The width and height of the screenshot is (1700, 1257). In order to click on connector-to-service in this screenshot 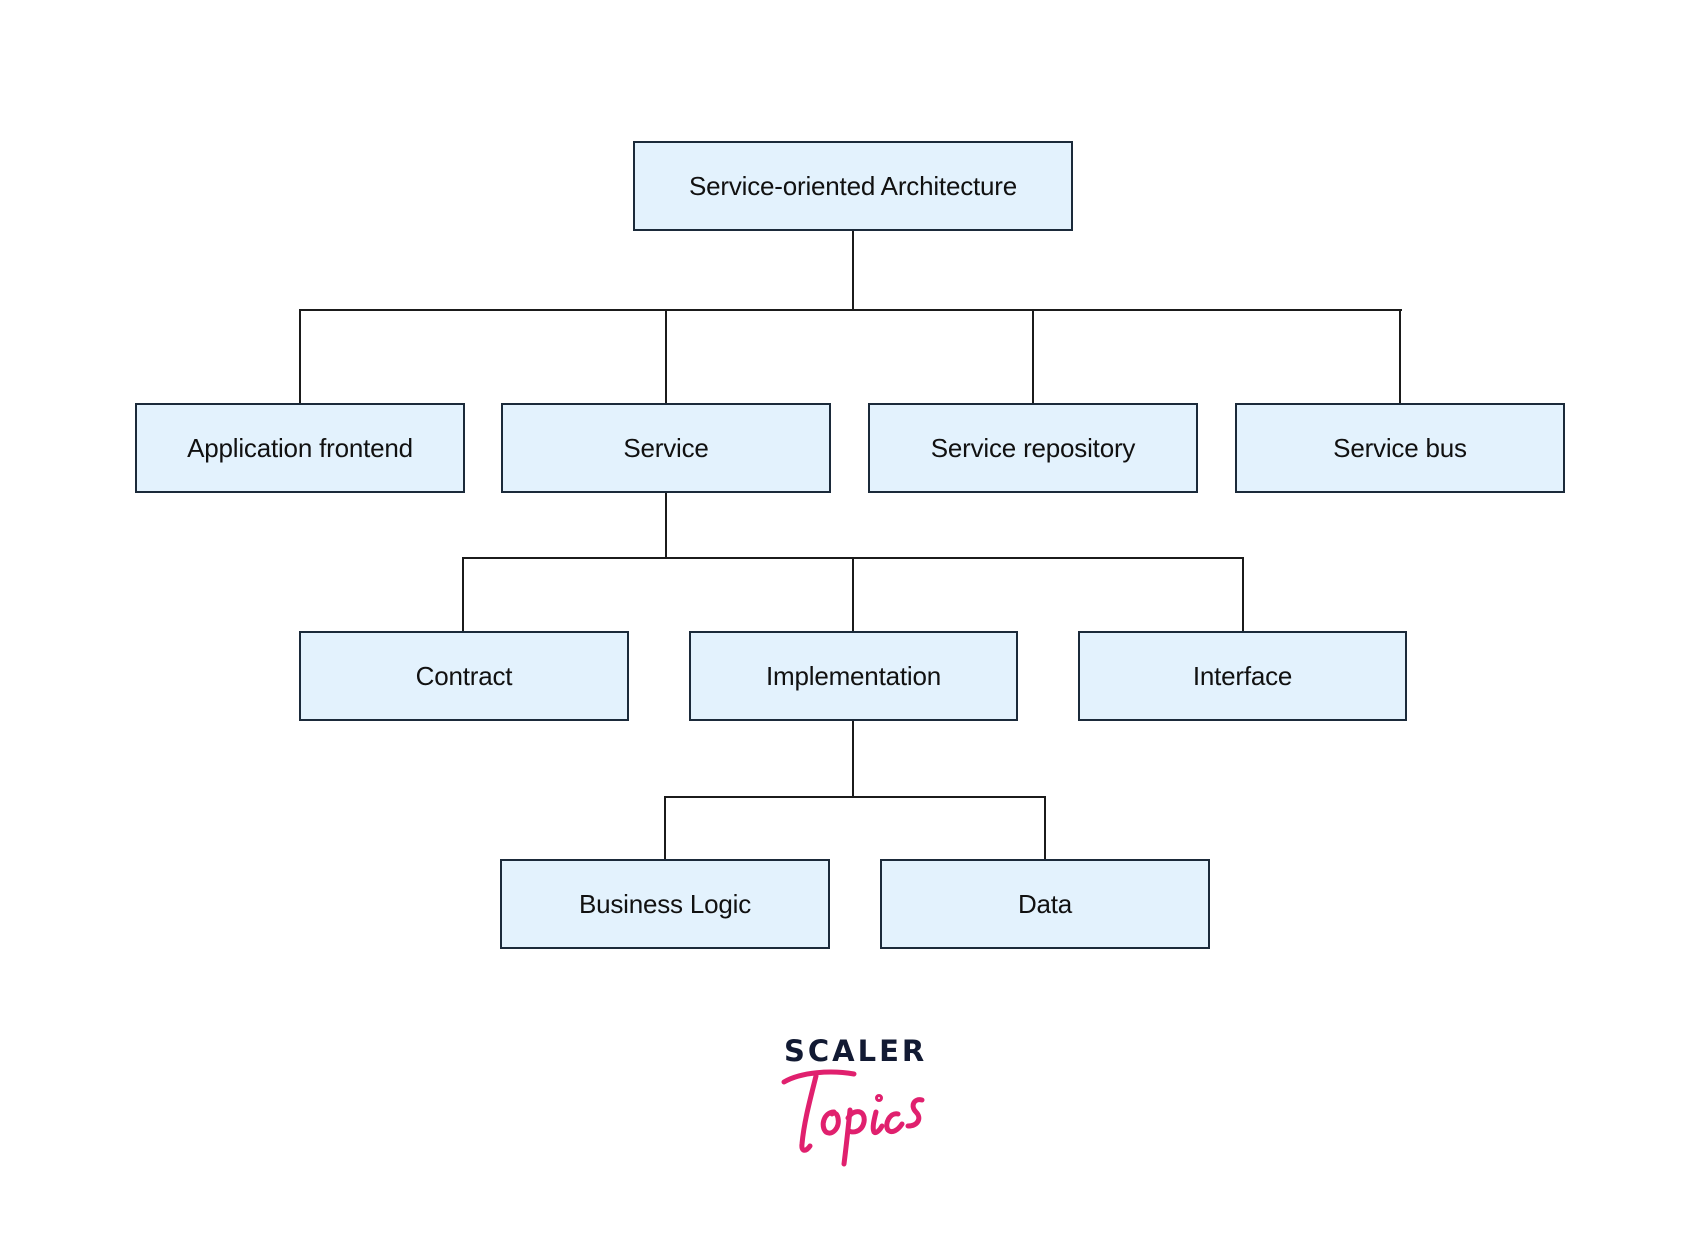, I will do `click(666, 356)`.